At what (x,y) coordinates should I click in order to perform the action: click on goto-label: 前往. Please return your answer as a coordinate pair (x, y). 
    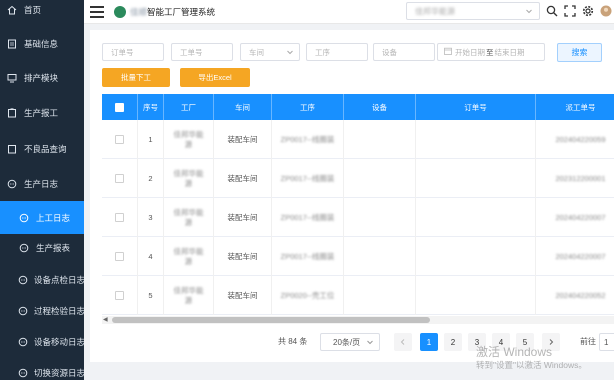
    Looking at the image, I should click on (588, 341).